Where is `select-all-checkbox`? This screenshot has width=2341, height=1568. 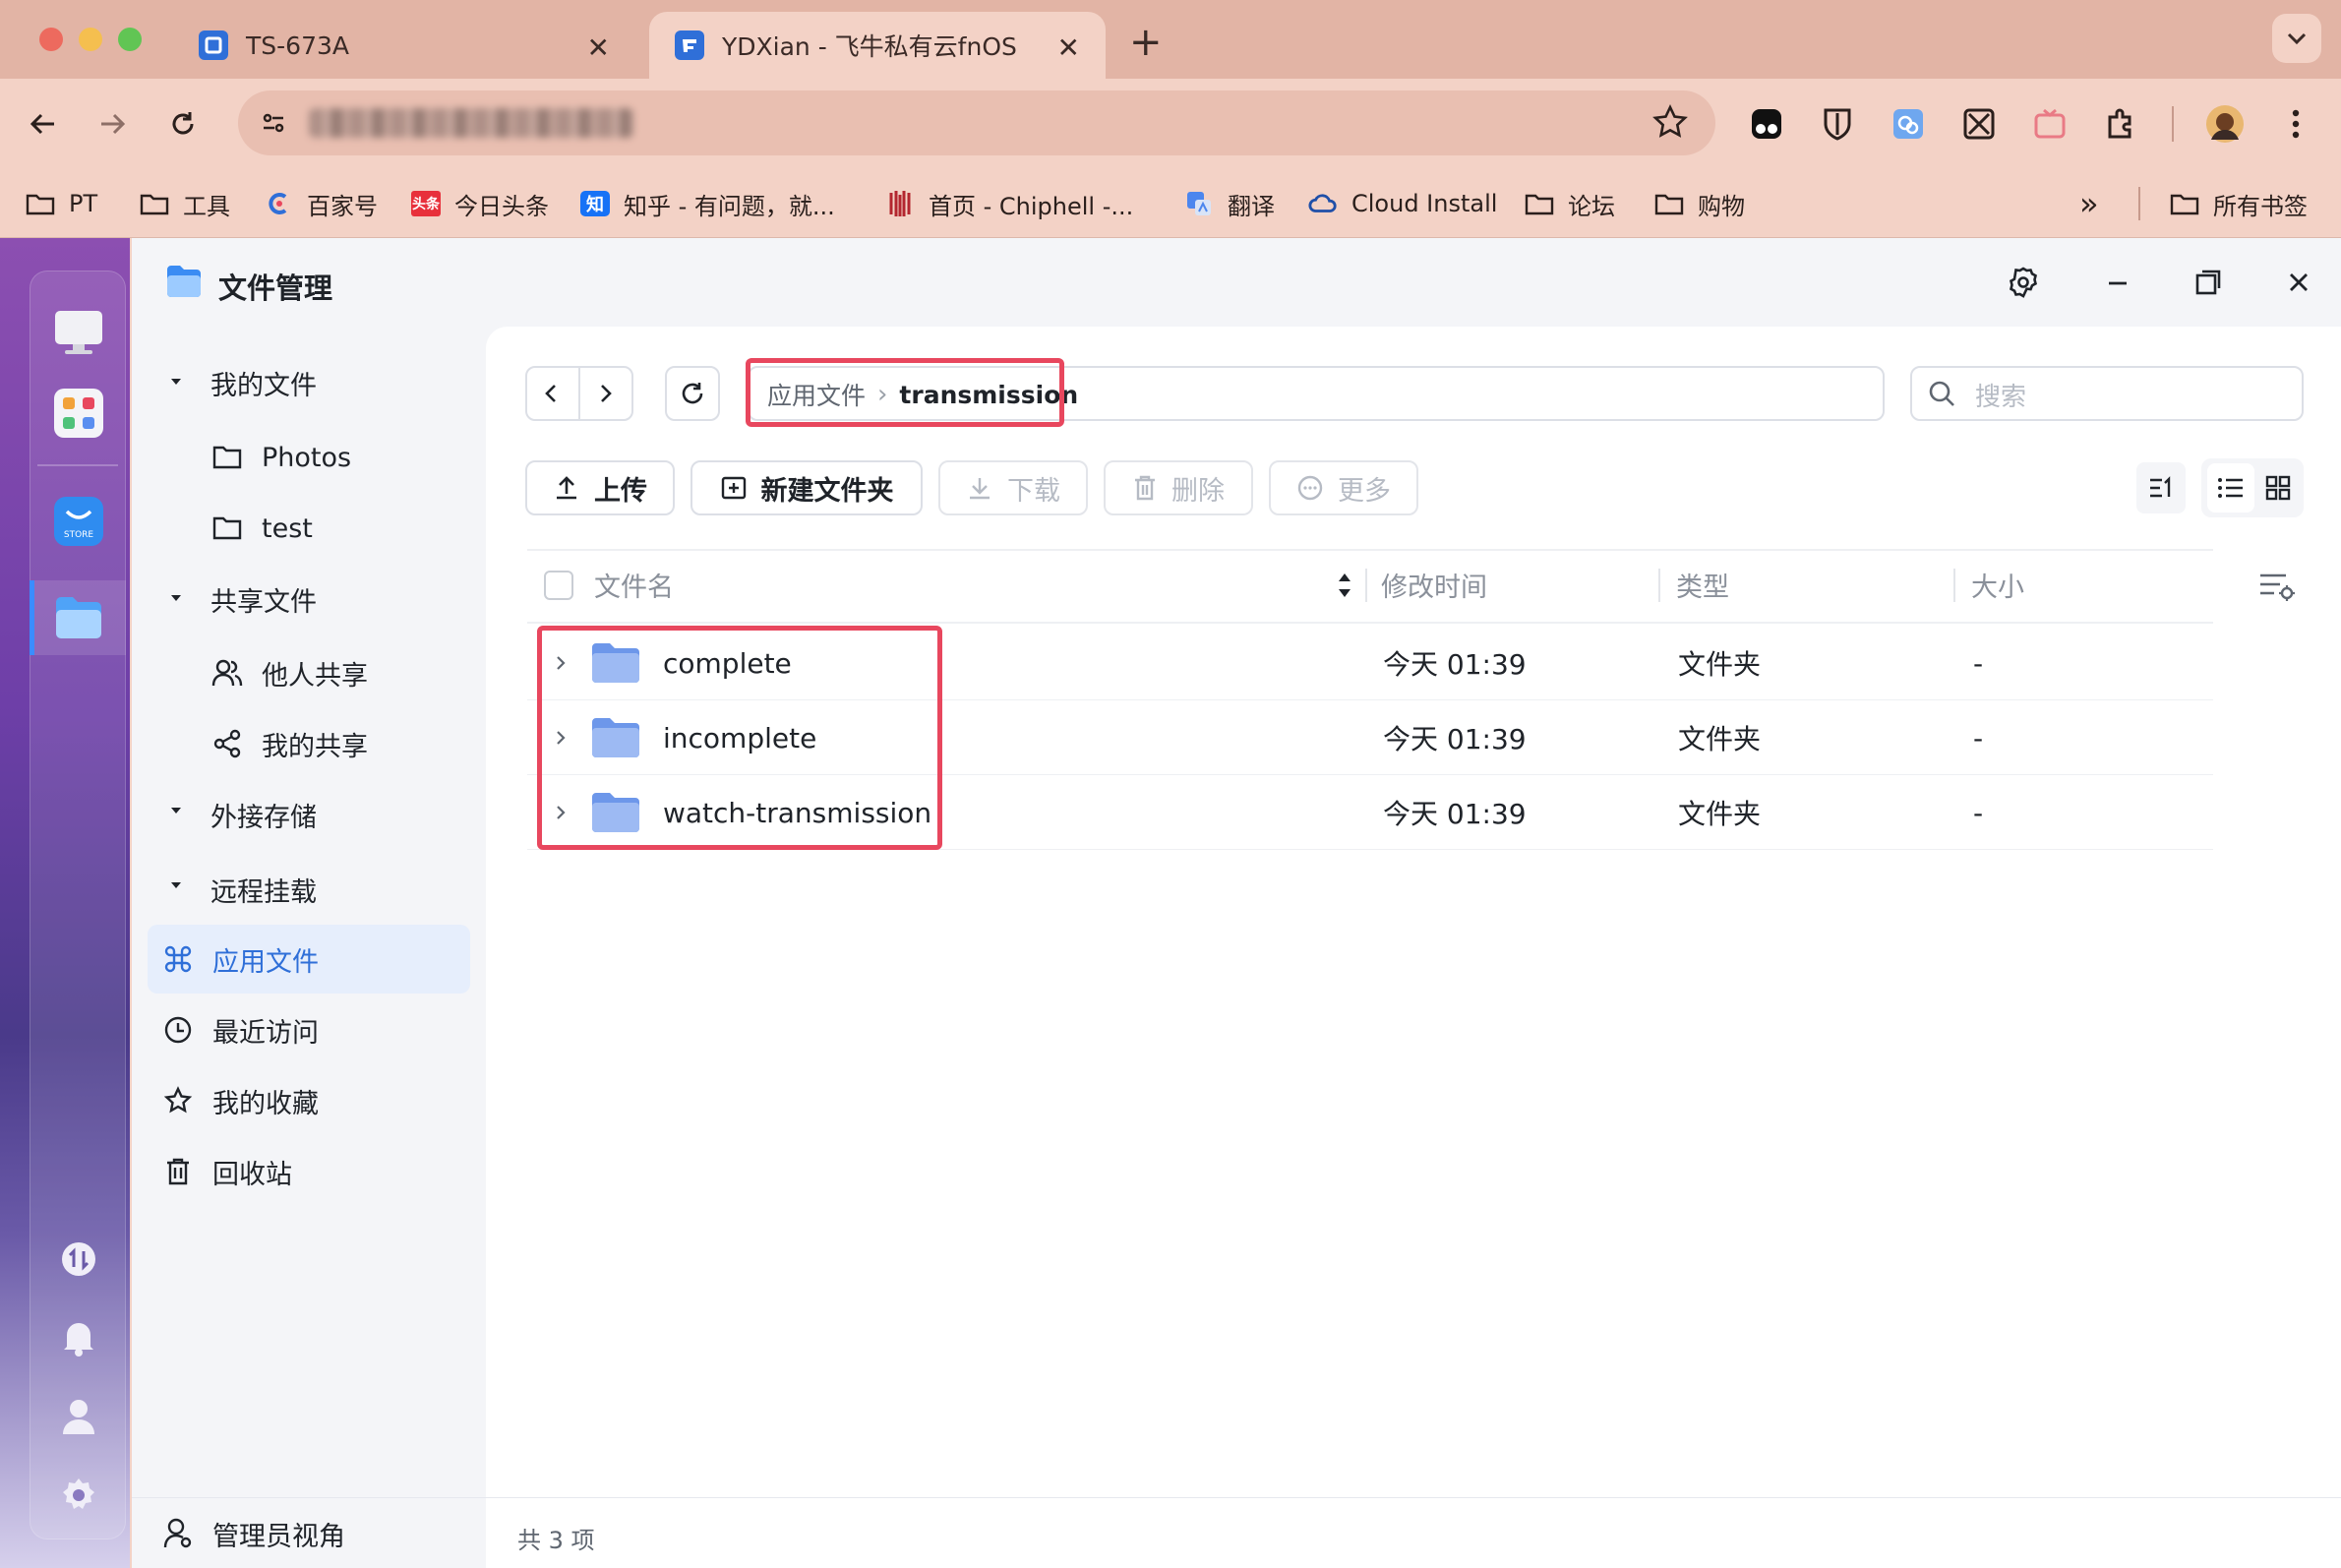
select-all-checkbox is located at coordinates (558, 585).